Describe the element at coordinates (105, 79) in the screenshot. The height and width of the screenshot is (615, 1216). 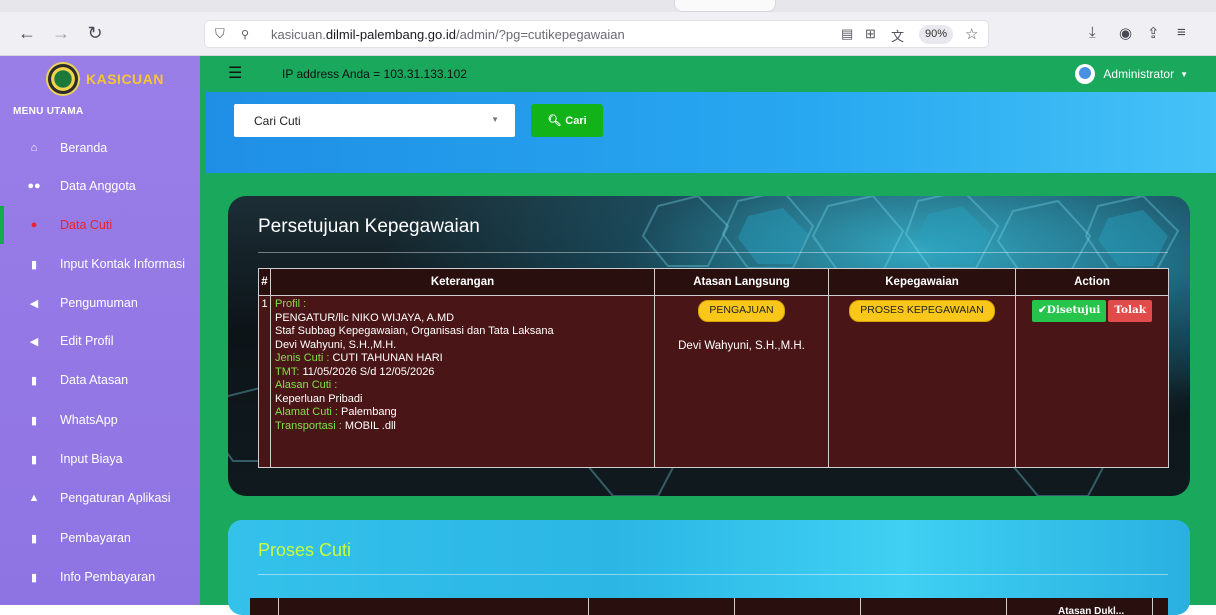
I see `brand: KASICUAN` at that location.